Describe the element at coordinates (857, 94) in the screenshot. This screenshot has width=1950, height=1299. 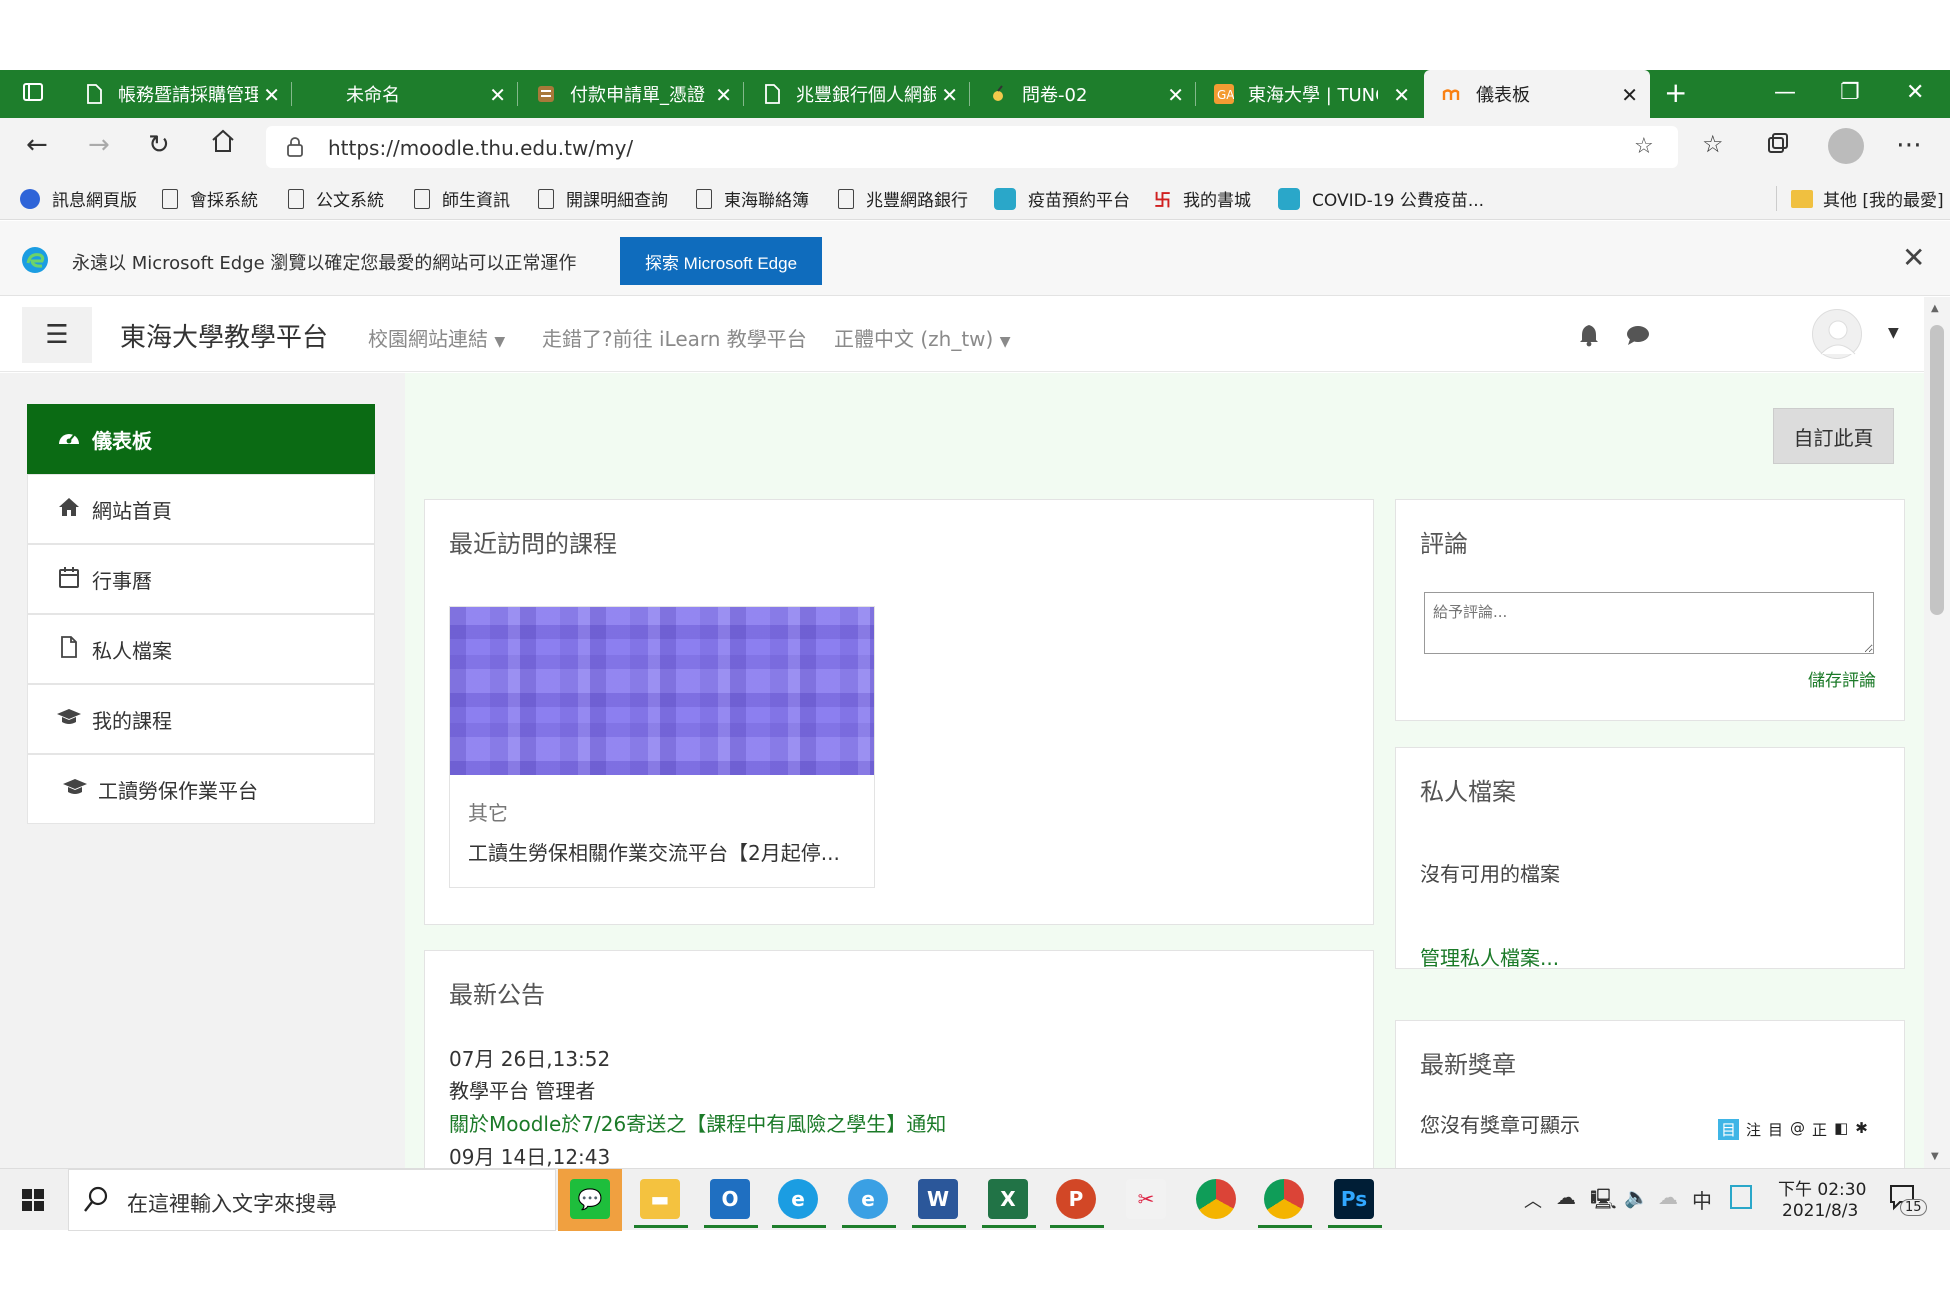
I see `tab-4: 兆豐銀行個人網銀 ✕` at that location.